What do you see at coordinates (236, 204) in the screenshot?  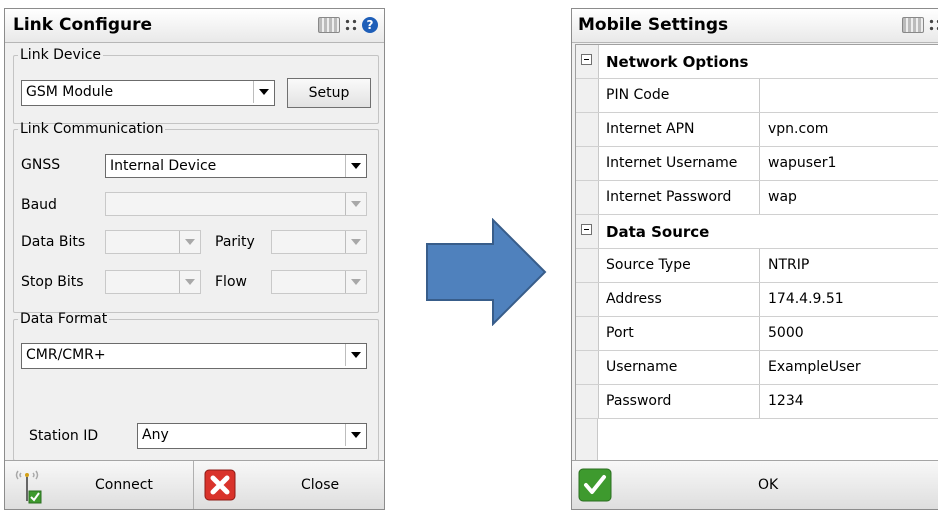 I see `baud-select` at bounding box center [236, 204].